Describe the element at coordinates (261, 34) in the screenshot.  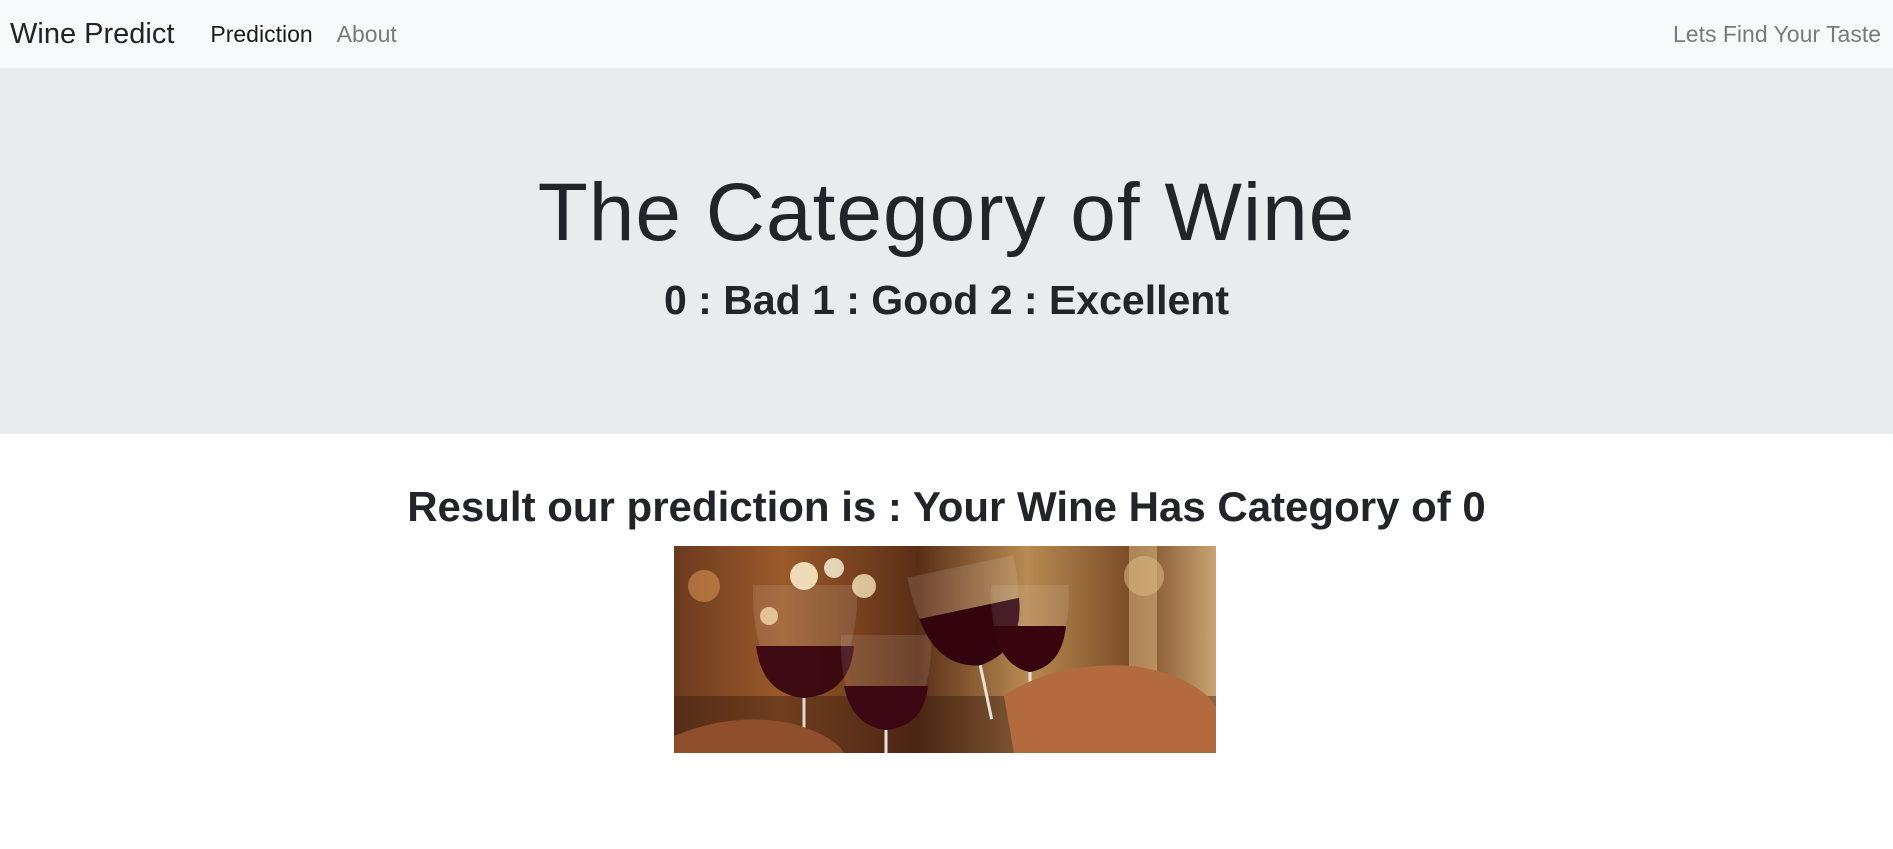
I see `nav-link-prediction: Prediction` at that location.